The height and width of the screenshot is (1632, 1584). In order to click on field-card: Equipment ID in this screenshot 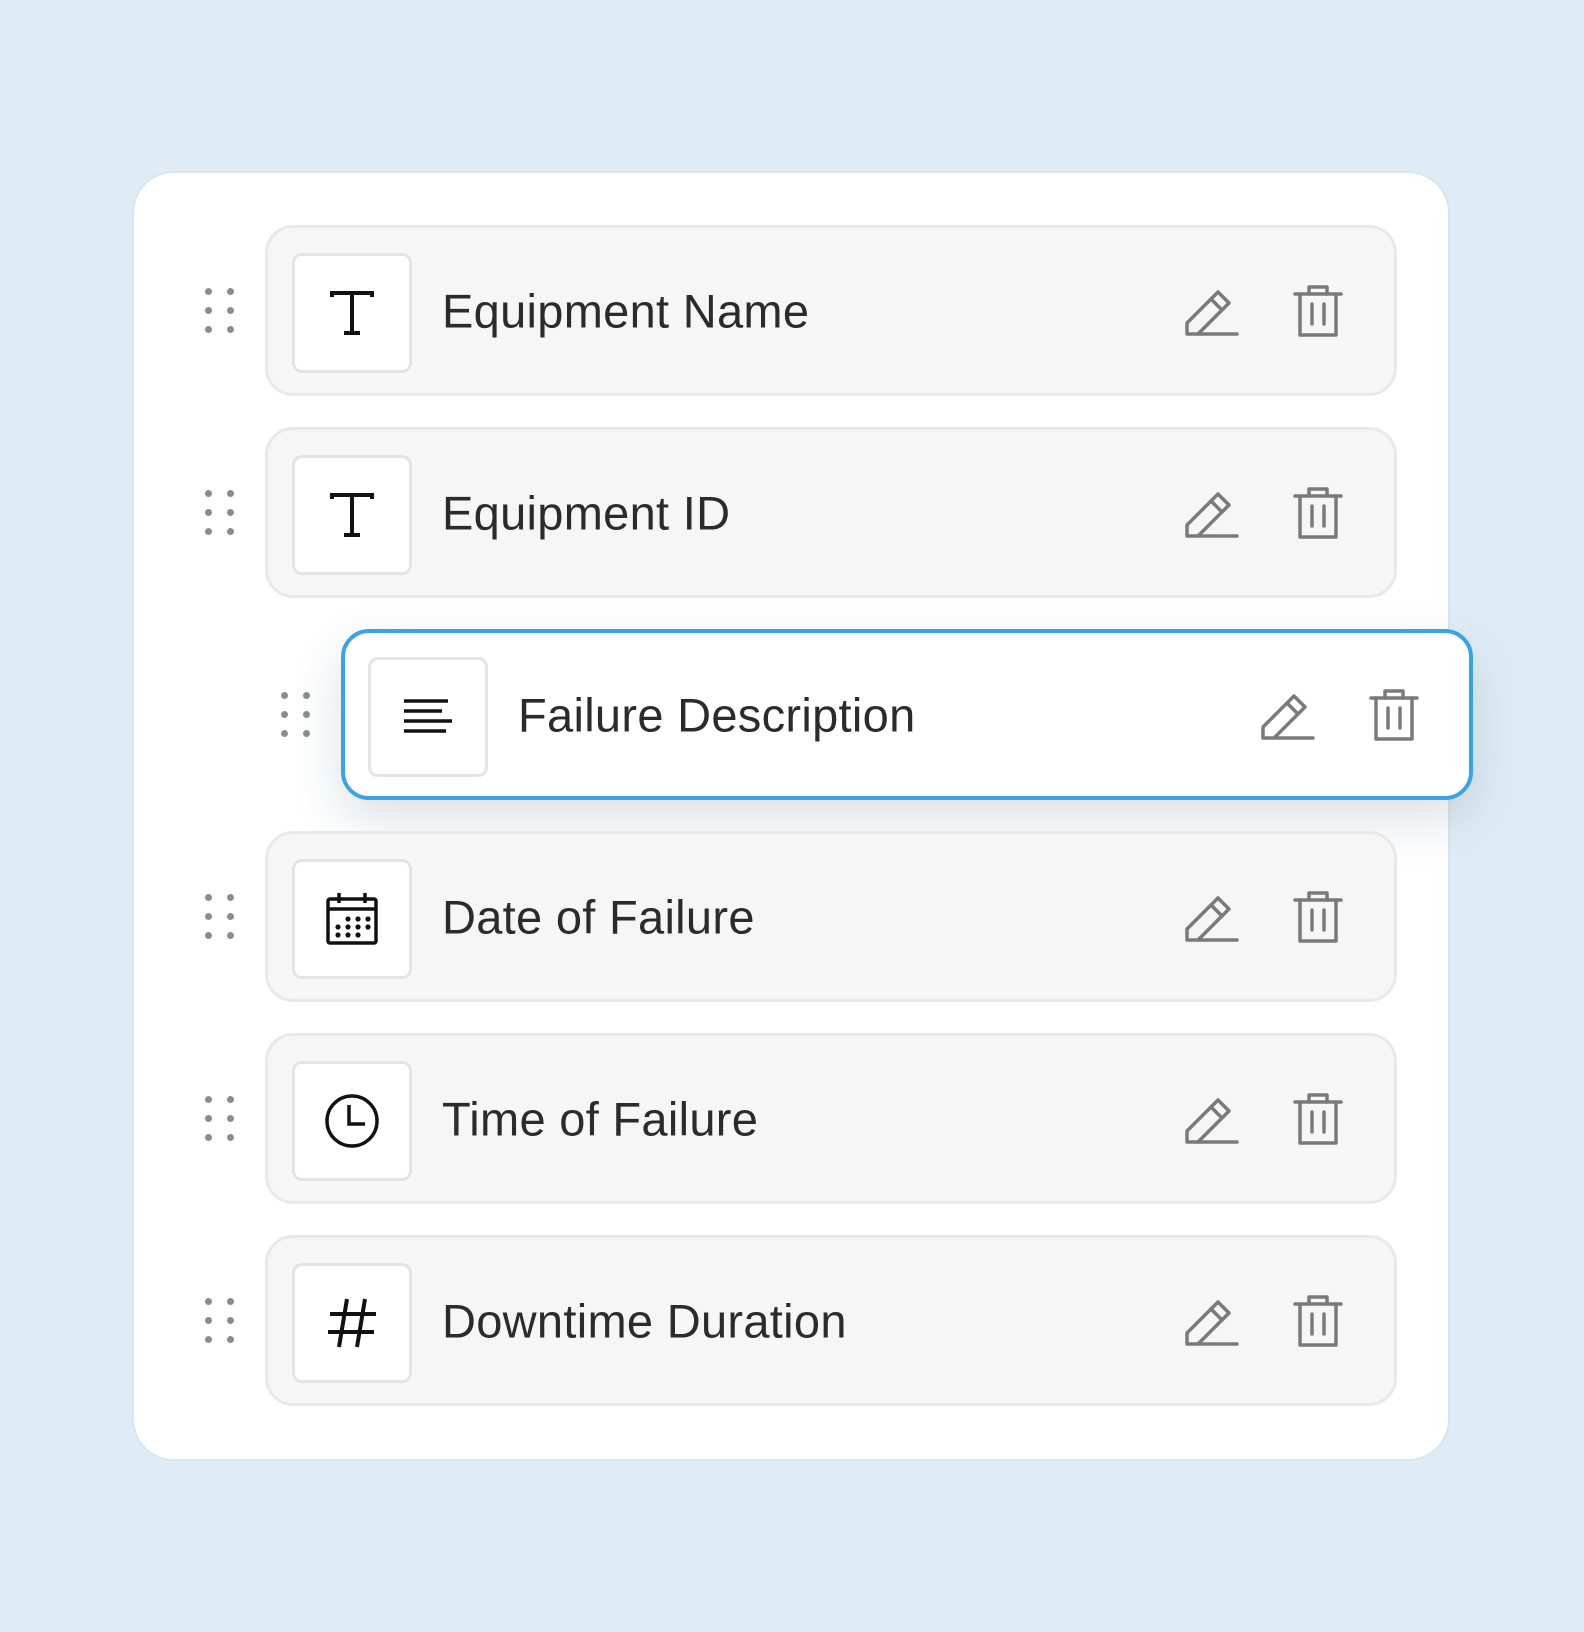, I will do `click(831, 512)`.